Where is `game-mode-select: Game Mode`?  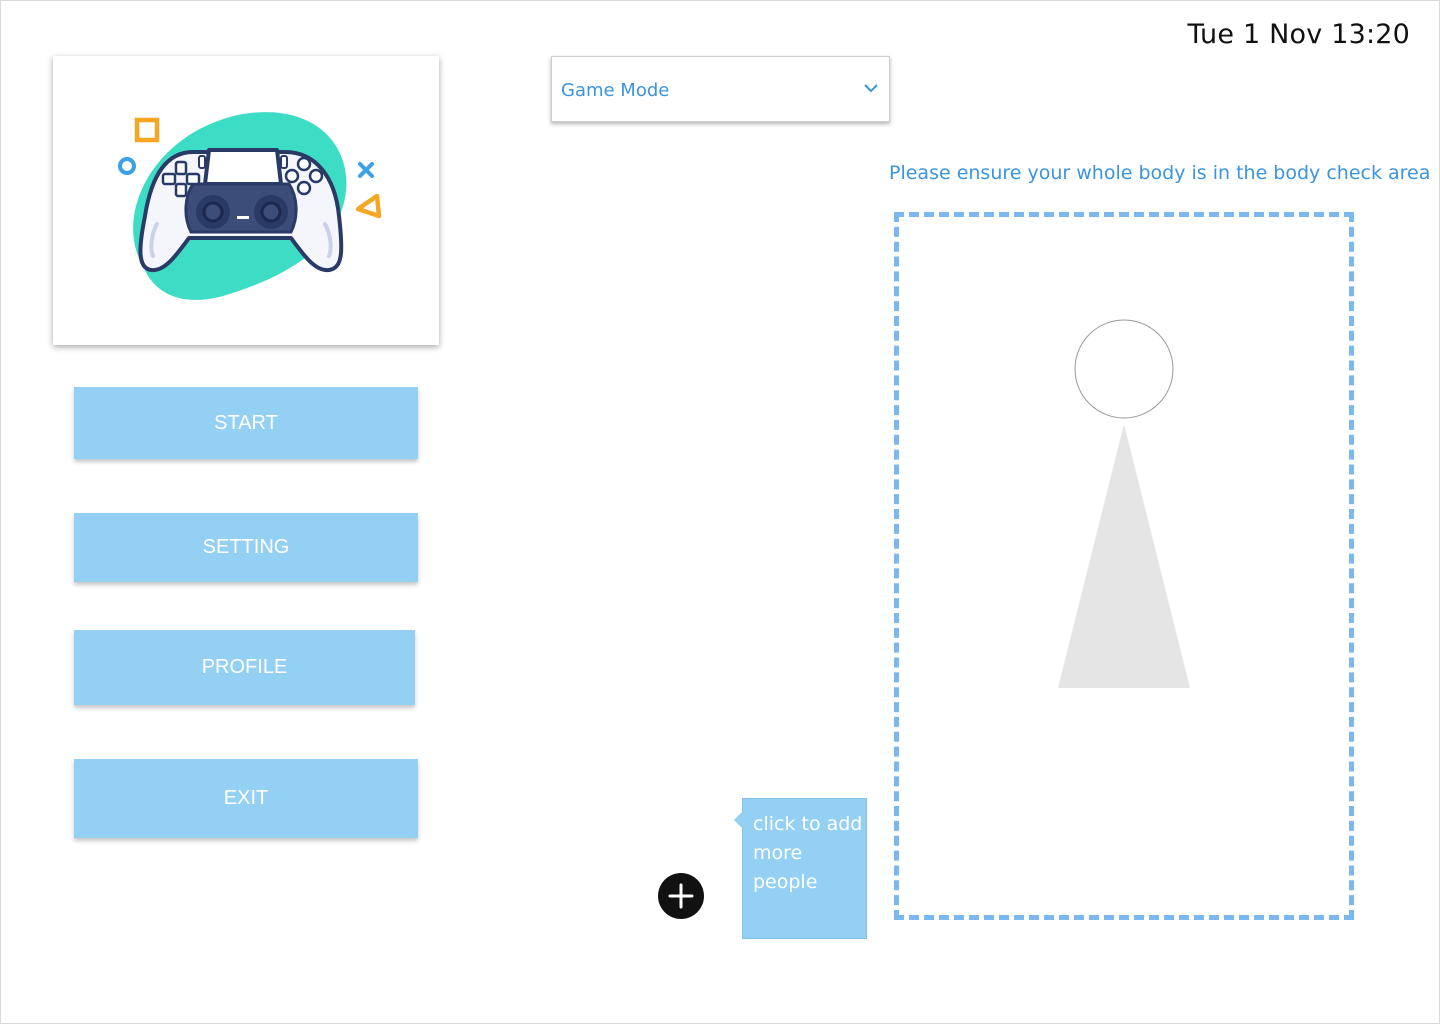
game-mode-select: Game Mode is located at coordinates (720, 89).